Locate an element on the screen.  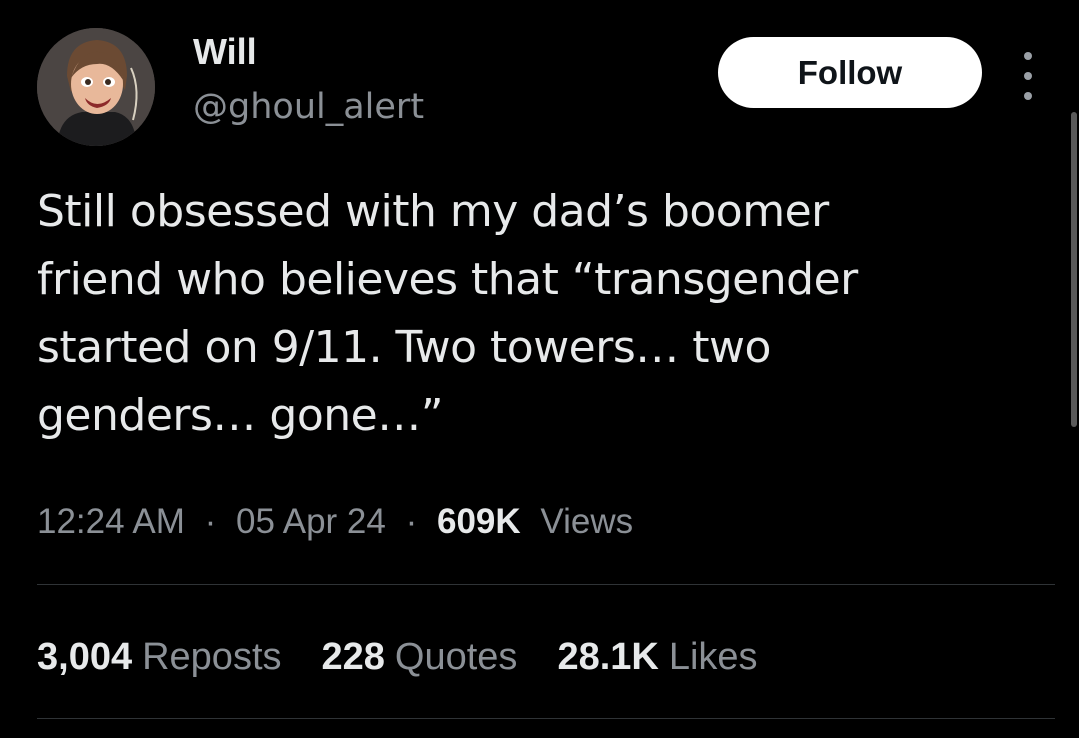
follow-button: Follow is located at coordinates (850, 72).